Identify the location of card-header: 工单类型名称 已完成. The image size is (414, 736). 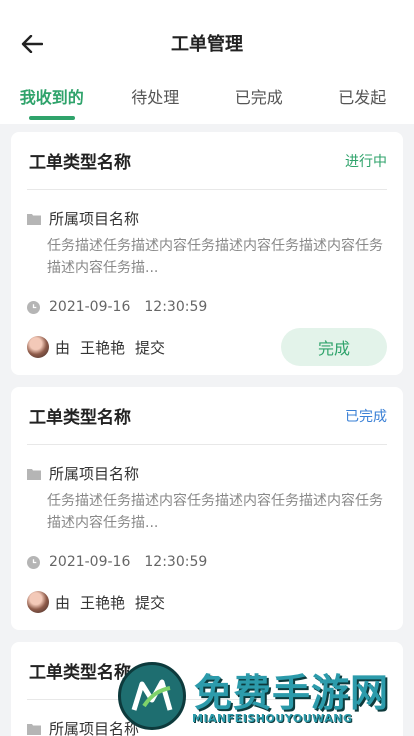
(207, 416).